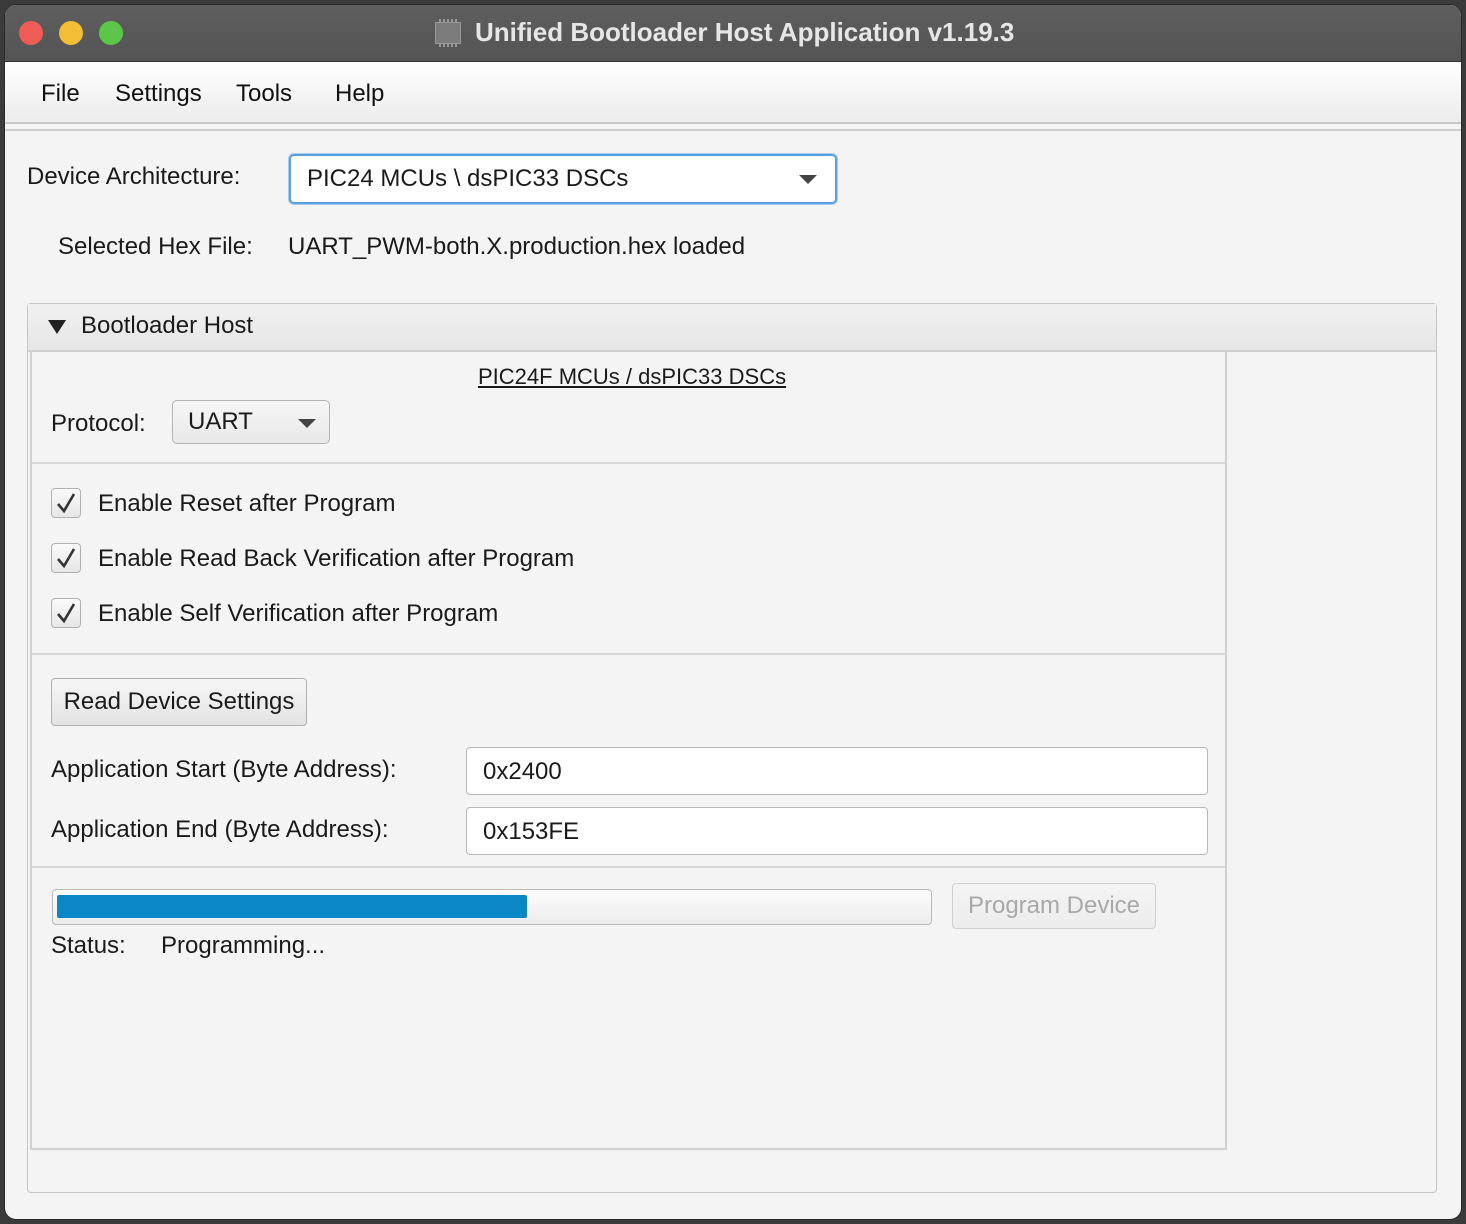 This screenshot has width=1466, height=1224. What do you see at coordinates (71, 33) in the screenshot?
I see `minimize-window-button` at bounding box center [71, 33].